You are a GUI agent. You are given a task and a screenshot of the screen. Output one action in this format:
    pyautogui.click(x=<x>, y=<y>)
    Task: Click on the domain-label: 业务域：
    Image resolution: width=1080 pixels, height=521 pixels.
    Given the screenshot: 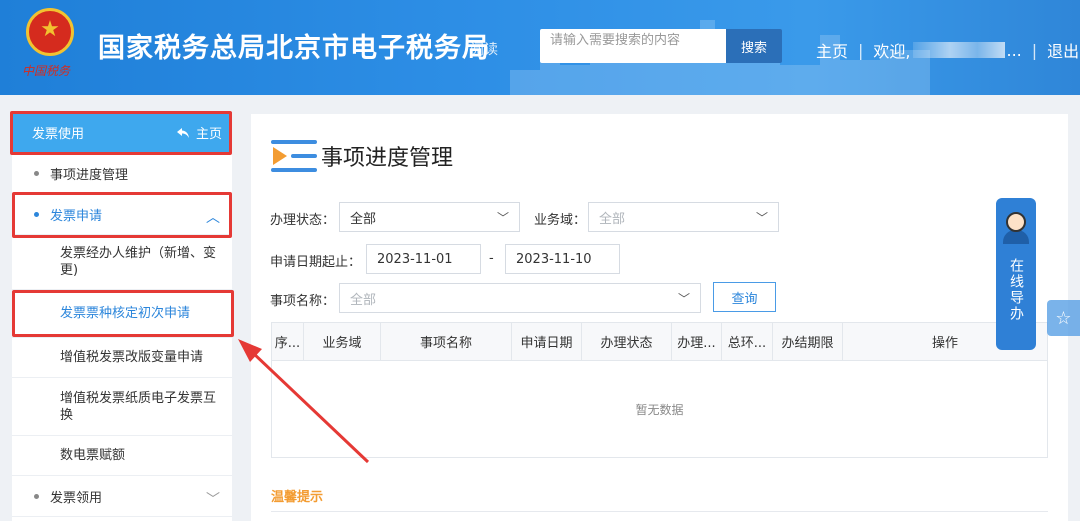 What is the action you would take?
    pyautogui.click(x=560, y=220)
    